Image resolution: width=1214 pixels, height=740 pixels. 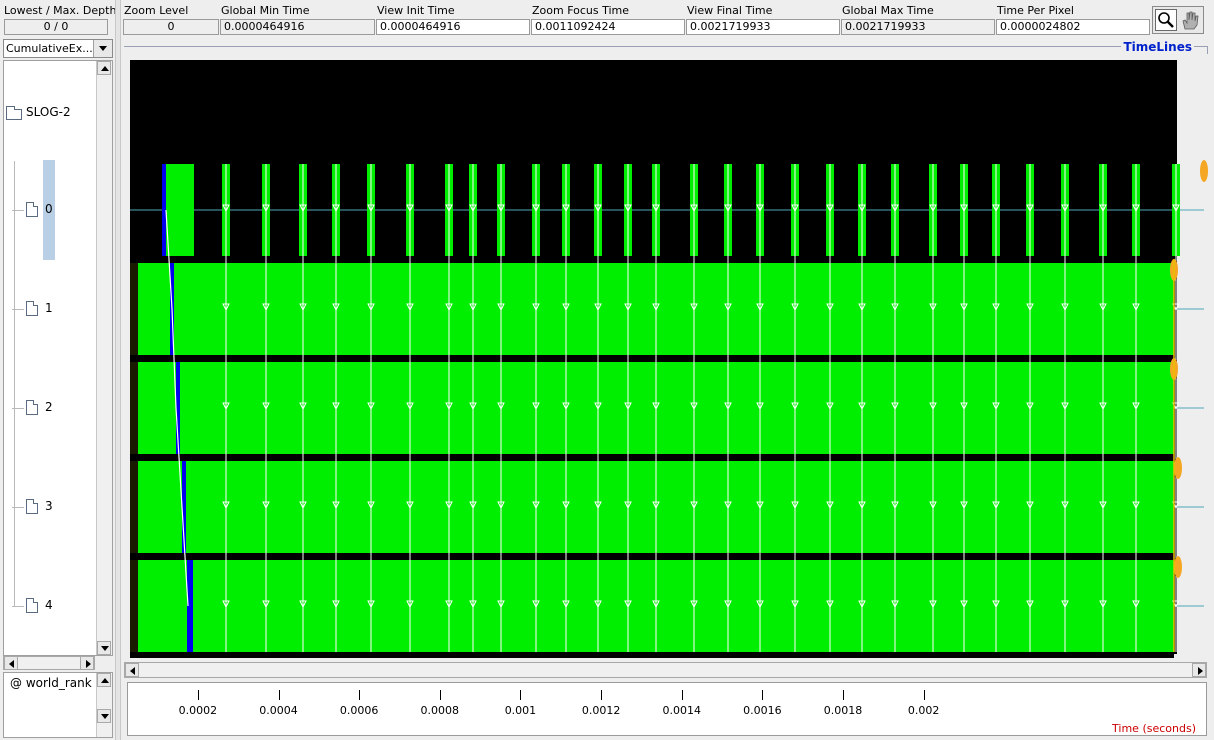 What do you see at coordinates (681, 710) in the screenshot?
I see `time-axis-tick-label: 0.0014` at bounding box center [681, 710].